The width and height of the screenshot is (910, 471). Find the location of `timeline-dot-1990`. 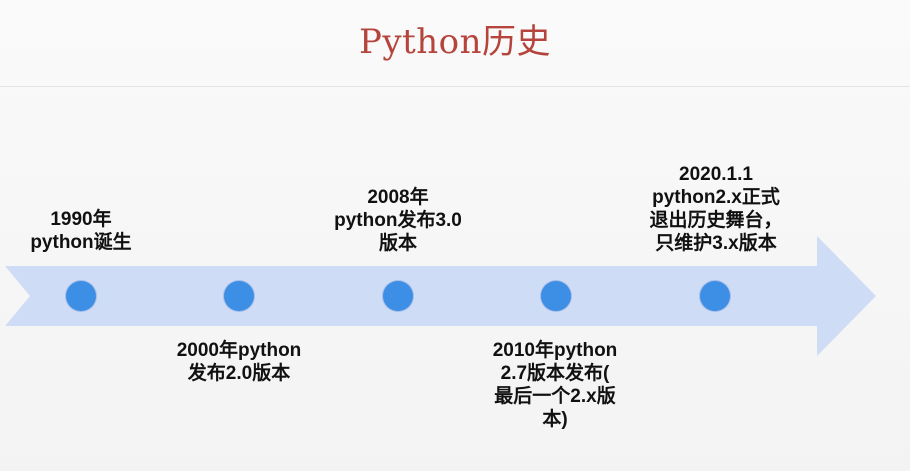

timeline-dot-1990 is located at coordinates (81, 296).